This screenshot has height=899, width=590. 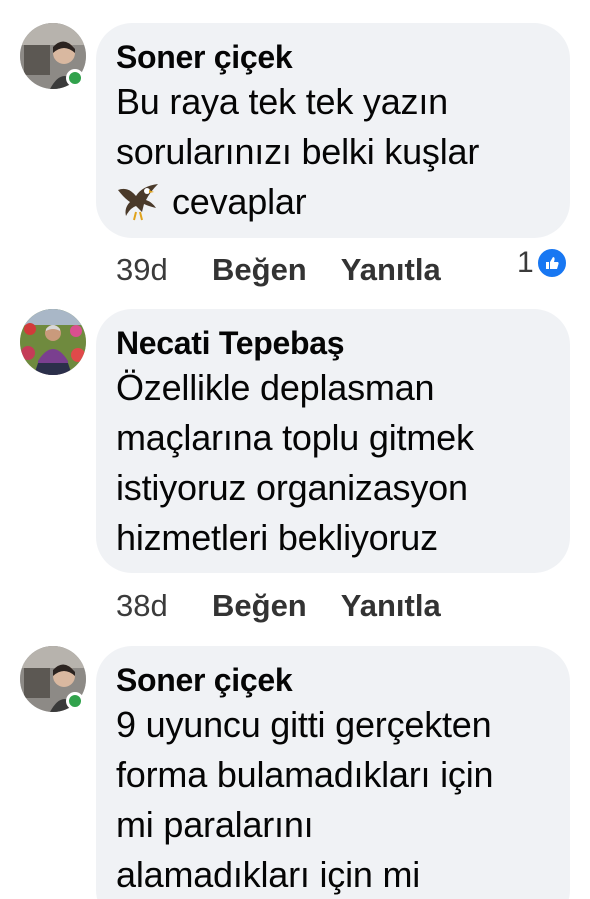 What do you see at coordinates (164, 606) in the screenshot?
I see `comment-time: 38d` at bounding box center [164, 606].